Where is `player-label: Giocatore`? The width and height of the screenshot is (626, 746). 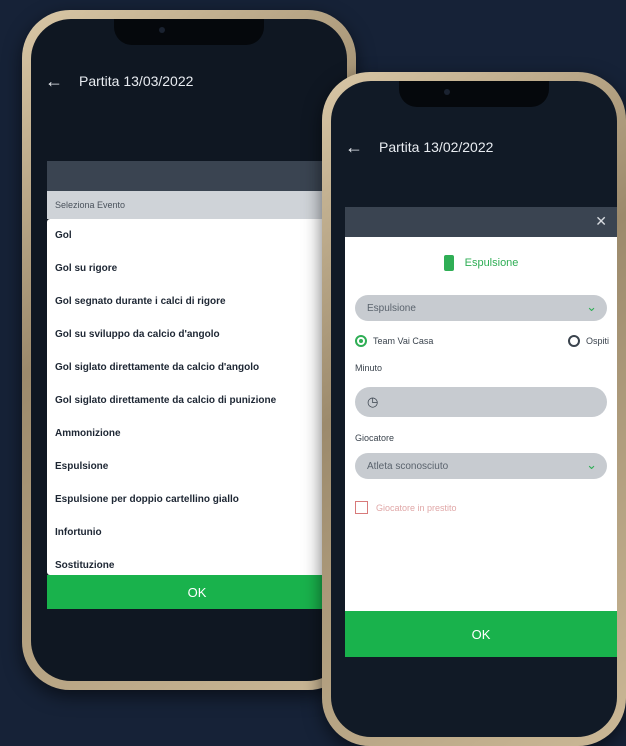 player-label: Giocatore is located at coordinates (375, 438).